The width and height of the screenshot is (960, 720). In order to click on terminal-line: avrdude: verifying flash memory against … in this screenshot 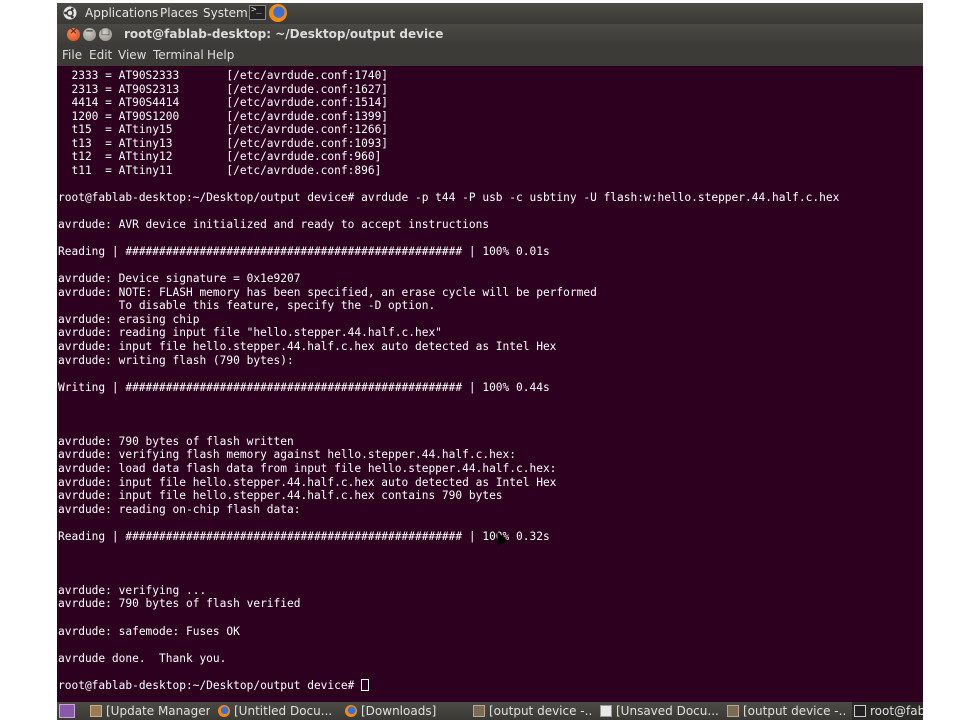, I will do `click(287, 455)`.